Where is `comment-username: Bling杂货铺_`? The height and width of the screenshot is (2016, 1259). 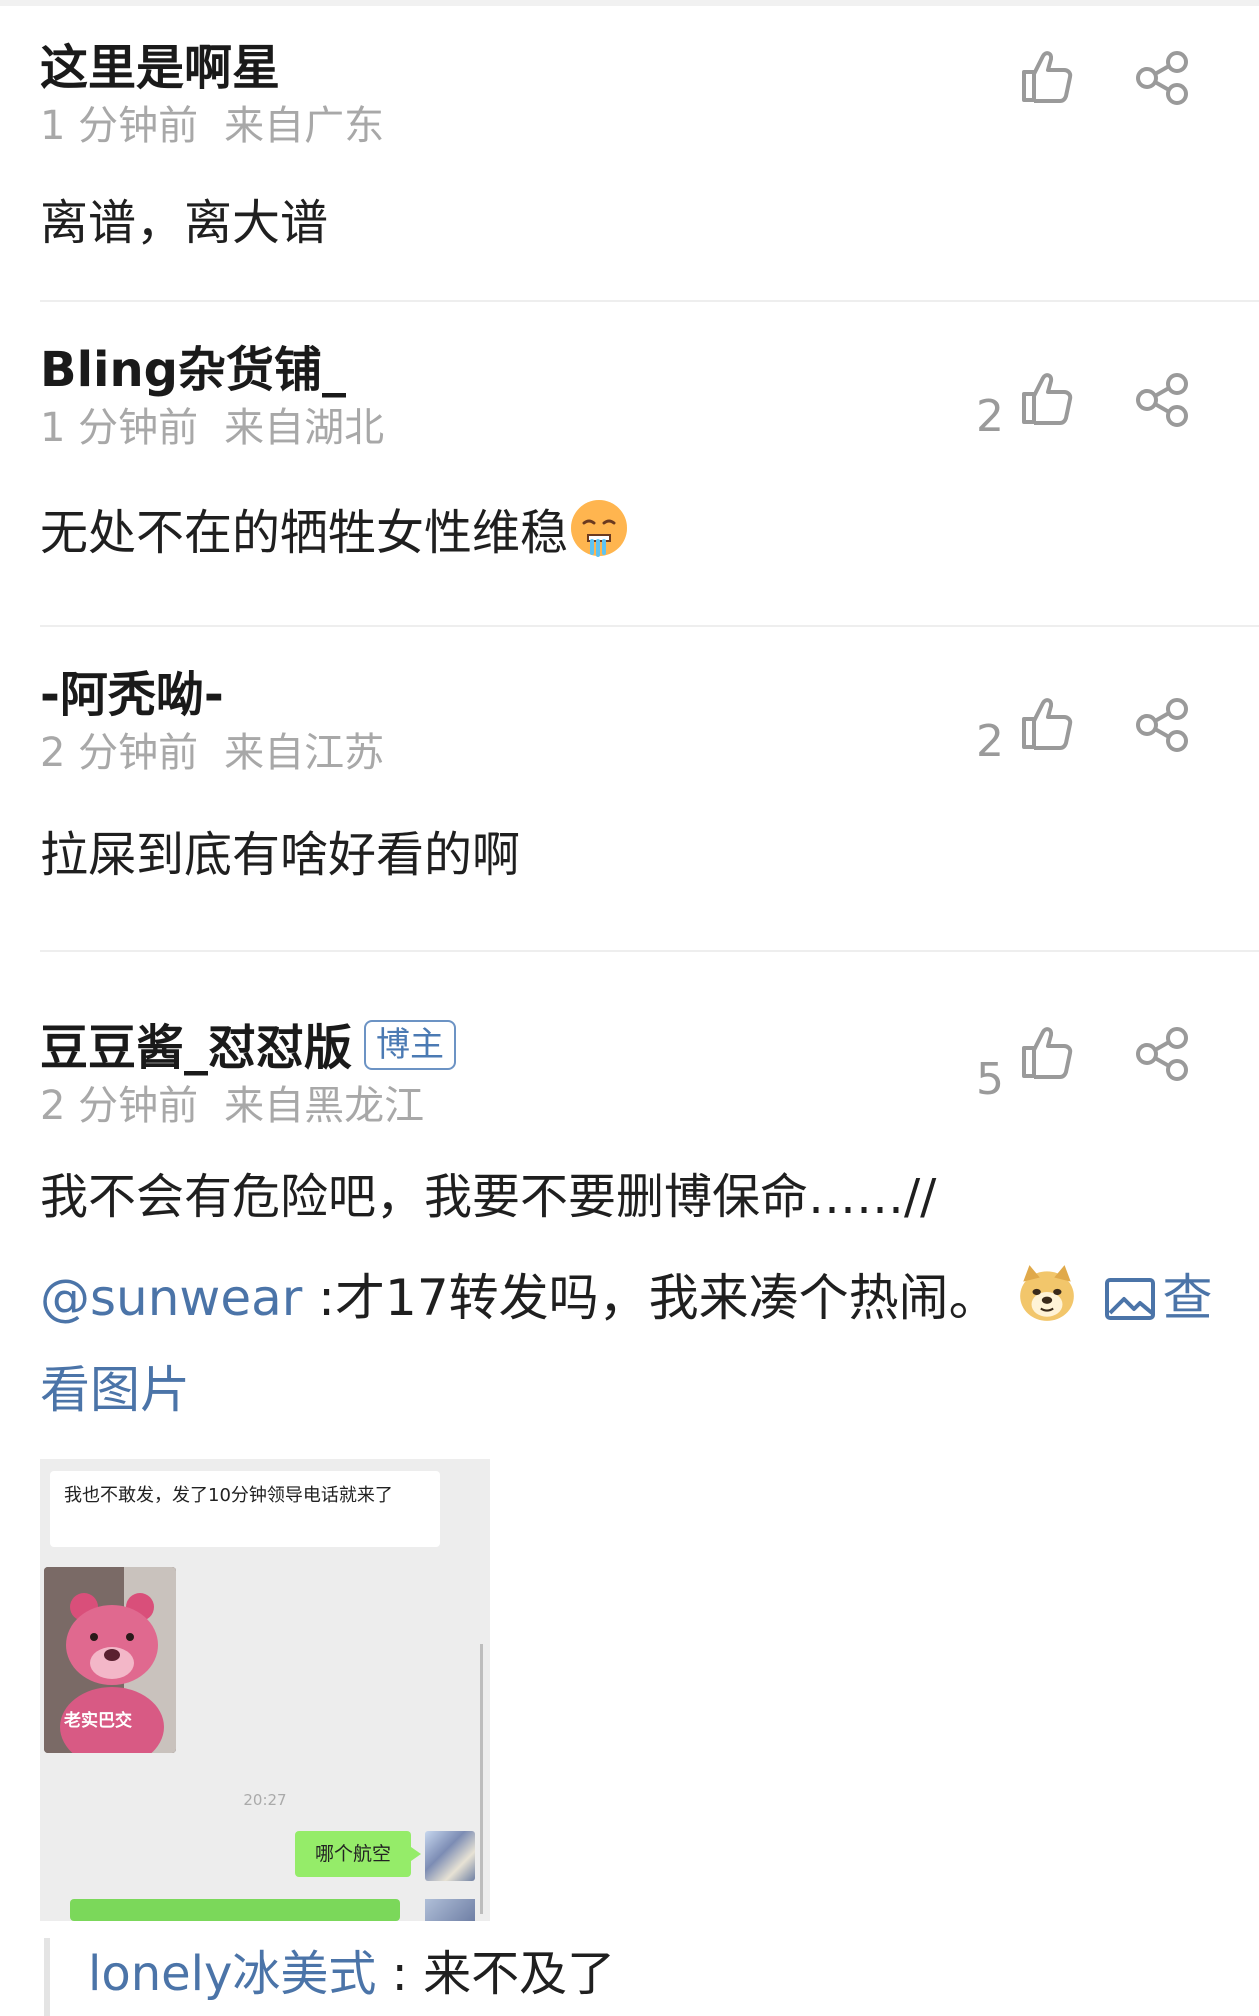 comment-username: Bling杂货铺_ is located at coordinates (193, 370).